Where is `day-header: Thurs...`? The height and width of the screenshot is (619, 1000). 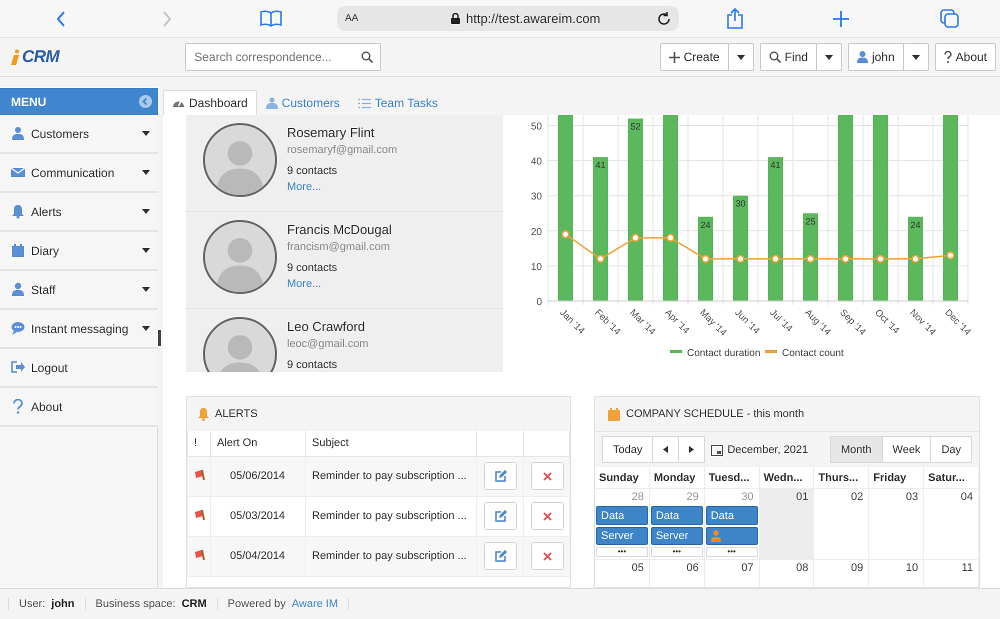 day-header: Thurs... is located at coordinates (842, 477).